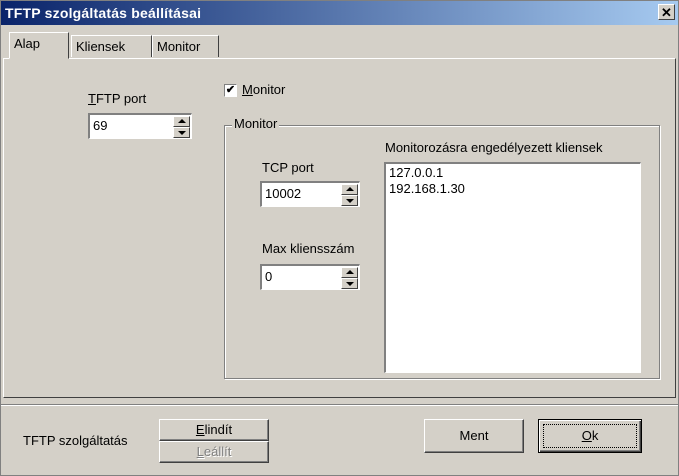 The image size is (679, 476). I want to click on checkmark-icon: ✔, so click(230, 90).